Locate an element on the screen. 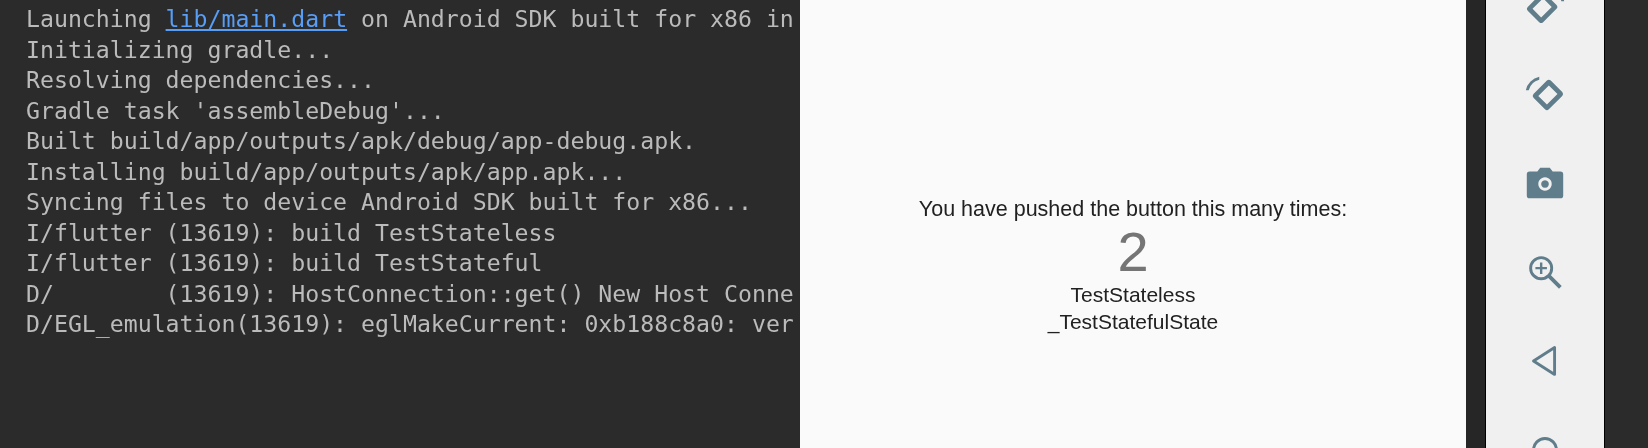  message-text: You have pushed the button this many times: is located at coordinates (1133, 209).